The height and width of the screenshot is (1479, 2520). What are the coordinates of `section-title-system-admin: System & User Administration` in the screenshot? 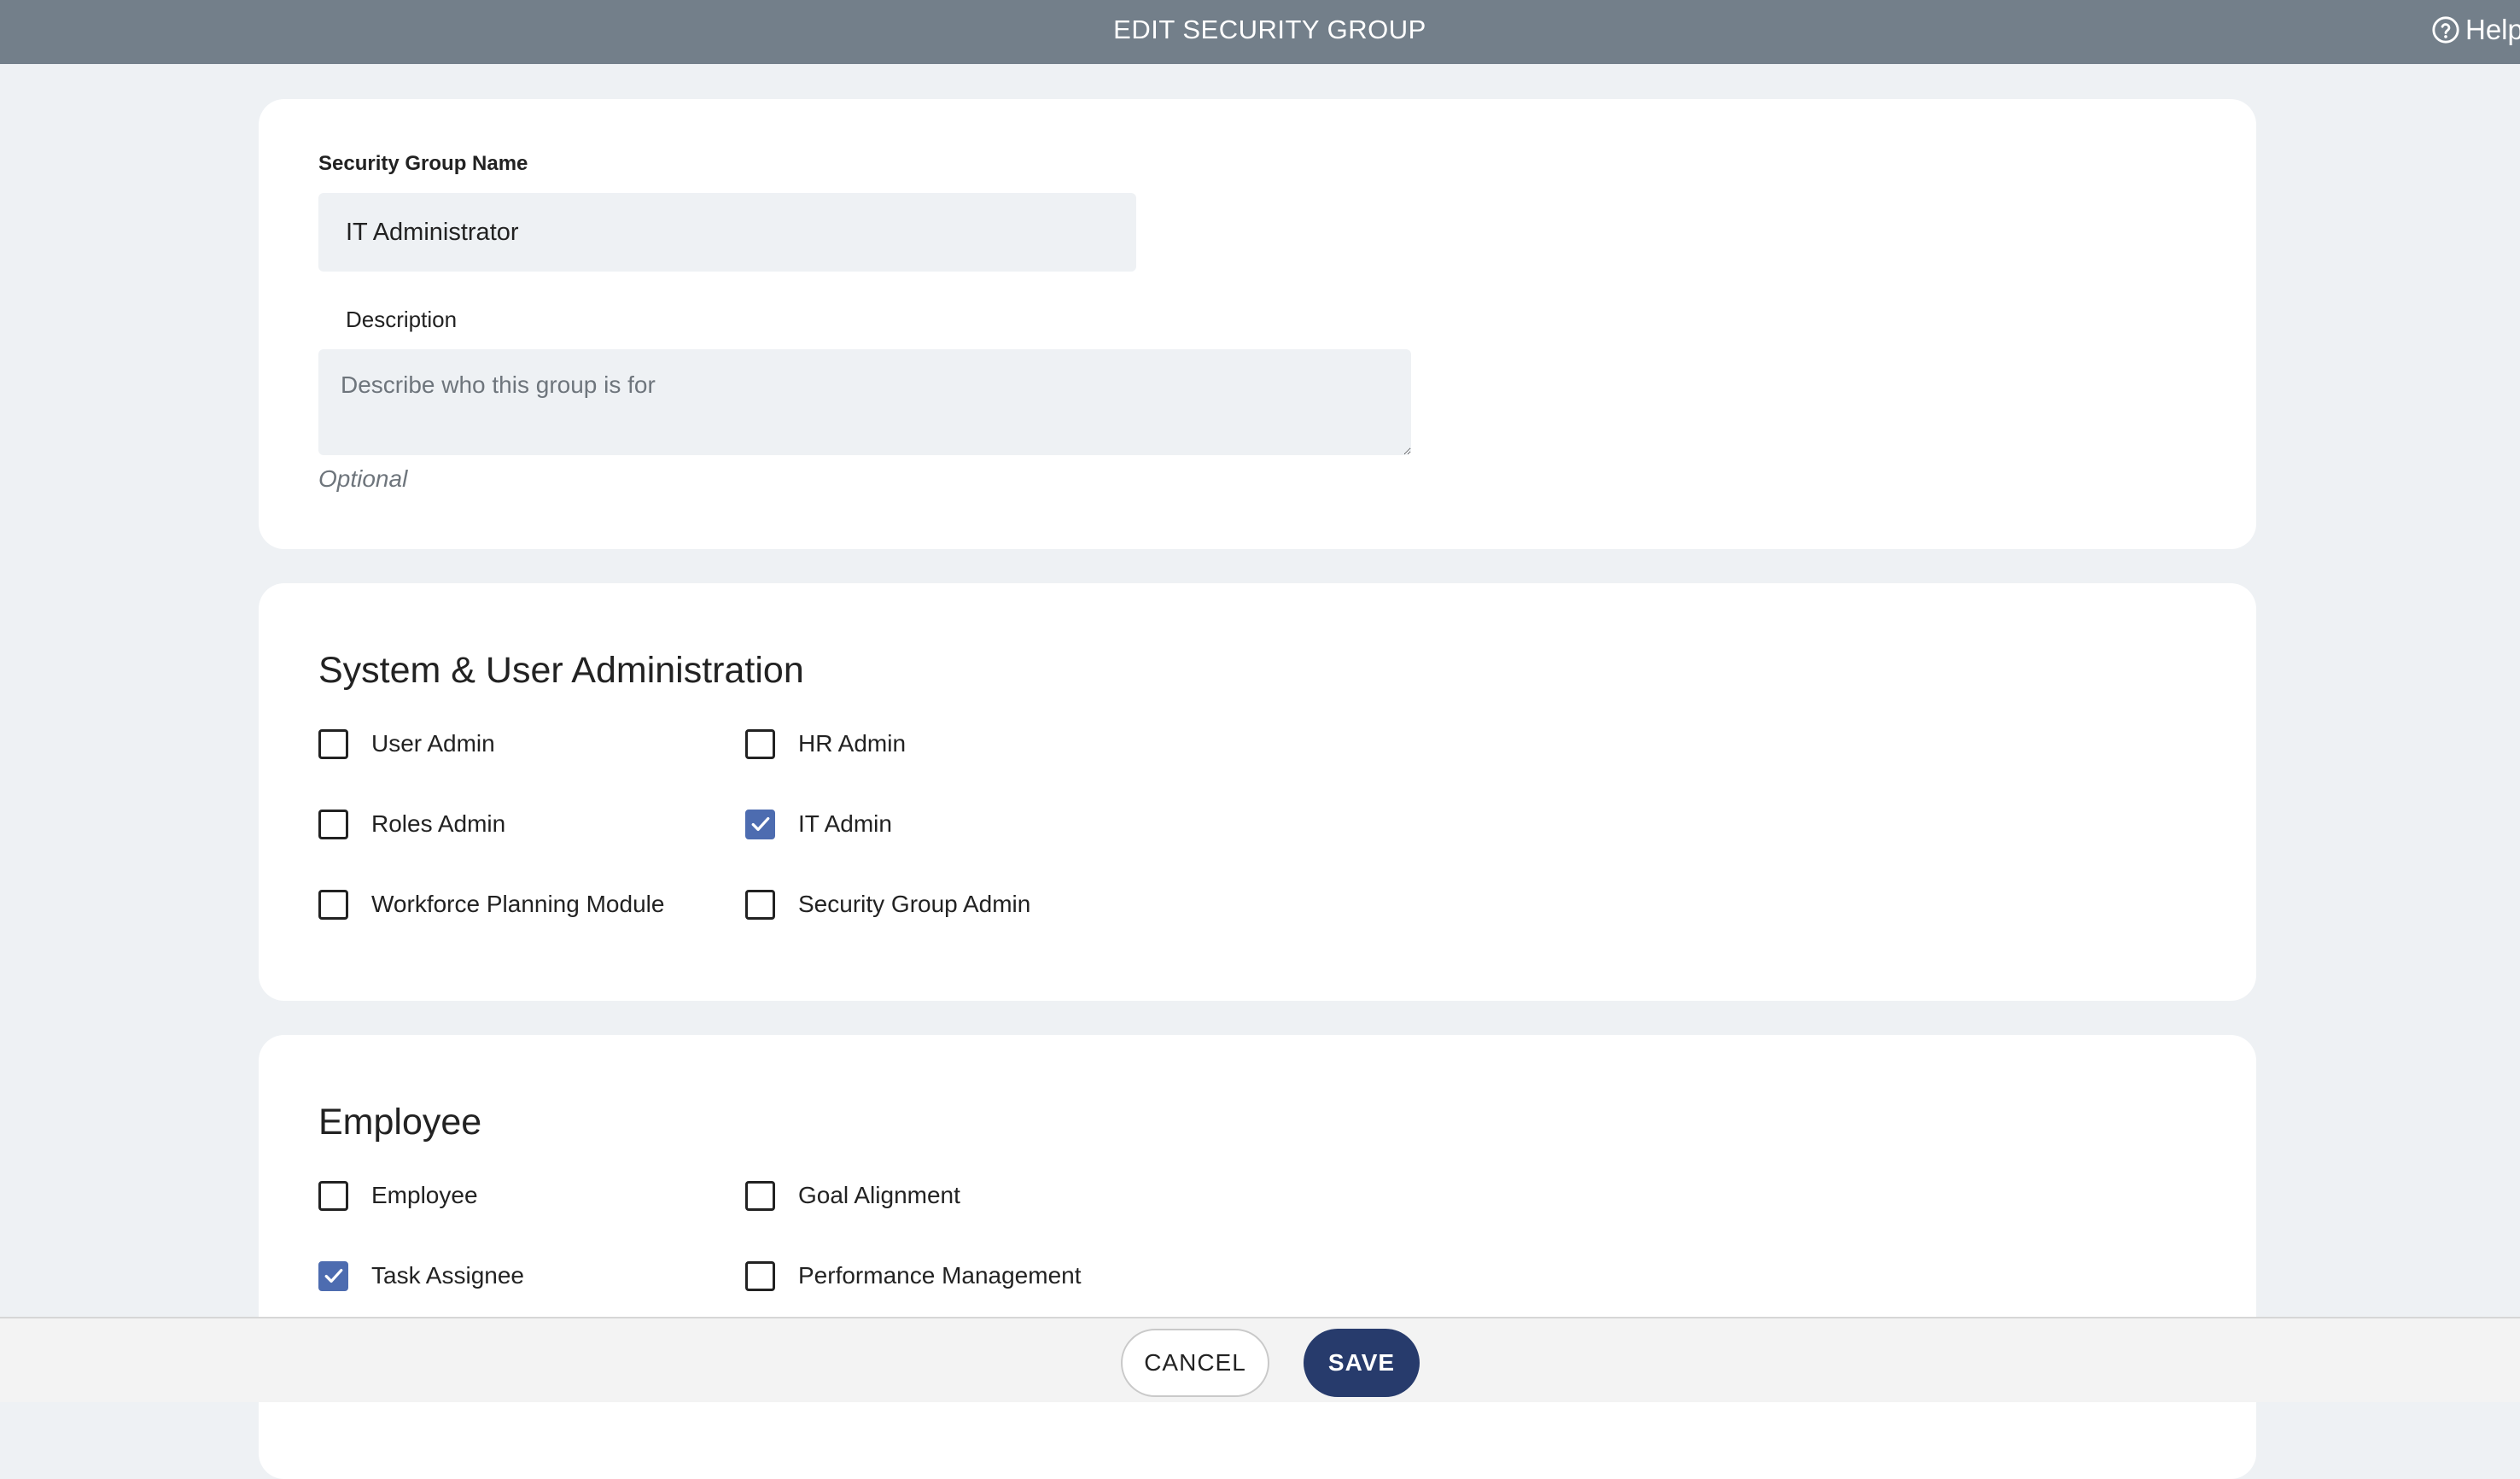 It's located at (561, 670).